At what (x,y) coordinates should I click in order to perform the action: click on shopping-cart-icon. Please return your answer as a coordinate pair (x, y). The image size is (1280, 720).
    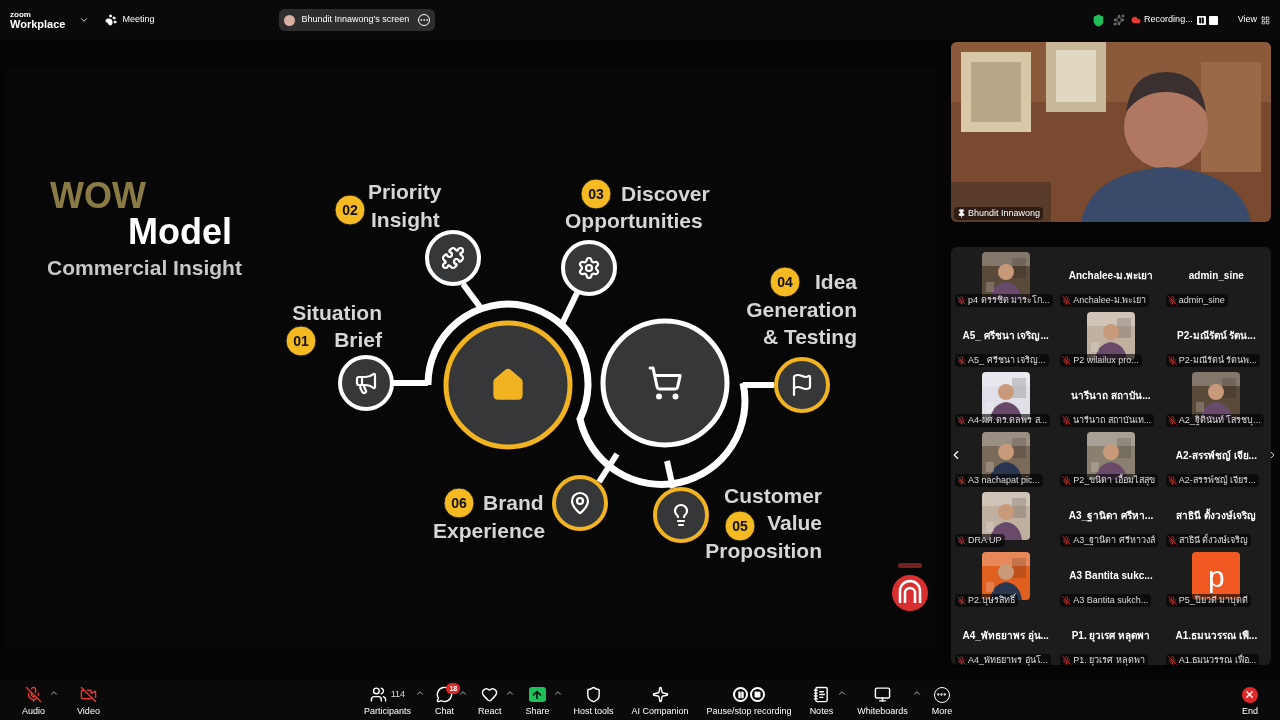
    Looking at the image, I should click on (665, 383).